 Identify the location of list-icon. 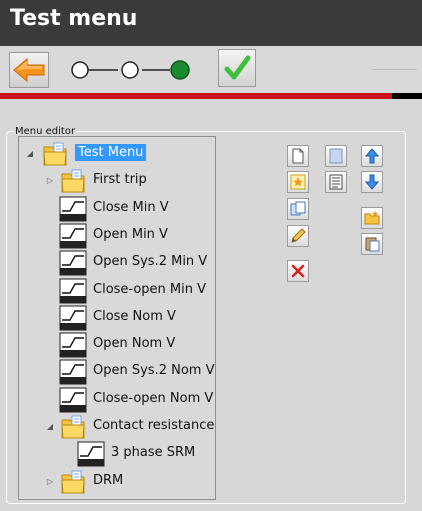
(336, 156).